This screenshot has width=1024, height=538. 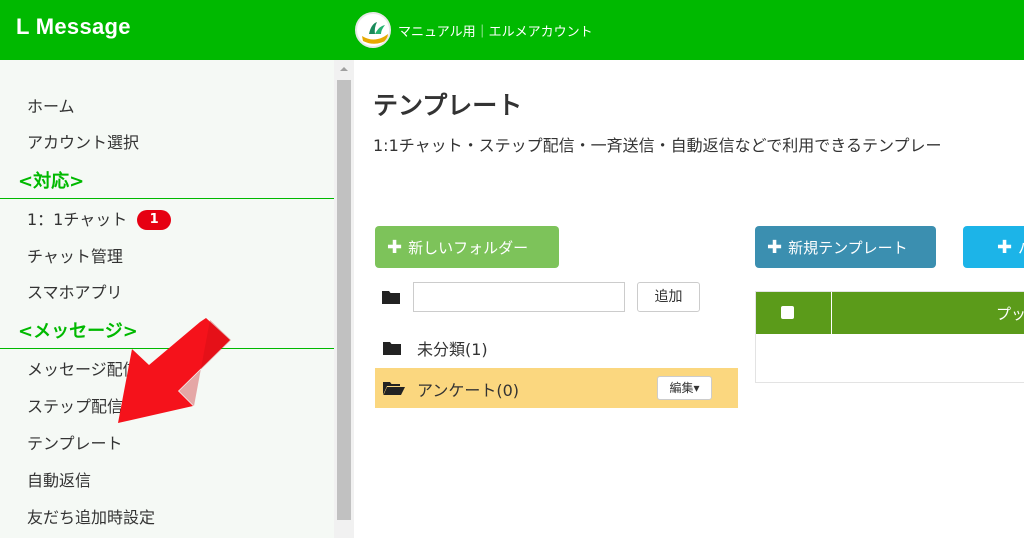 I want to click on scroll-up-arrow-icon, so click(x=344, y=69).